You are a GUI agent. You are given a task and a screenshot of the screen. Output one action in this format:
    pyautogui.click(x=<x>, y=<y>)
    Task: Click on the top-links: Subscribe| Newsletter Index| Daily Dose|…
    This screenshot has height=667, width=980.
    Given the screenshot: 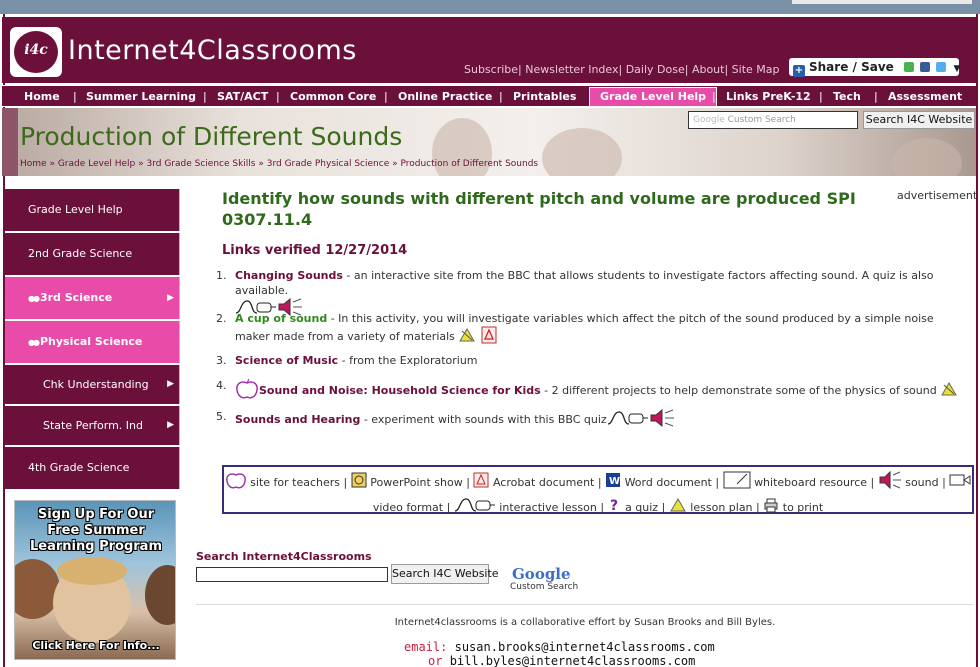 What is the action you would take?
    pyautogui.click(x=622, y=69)
    